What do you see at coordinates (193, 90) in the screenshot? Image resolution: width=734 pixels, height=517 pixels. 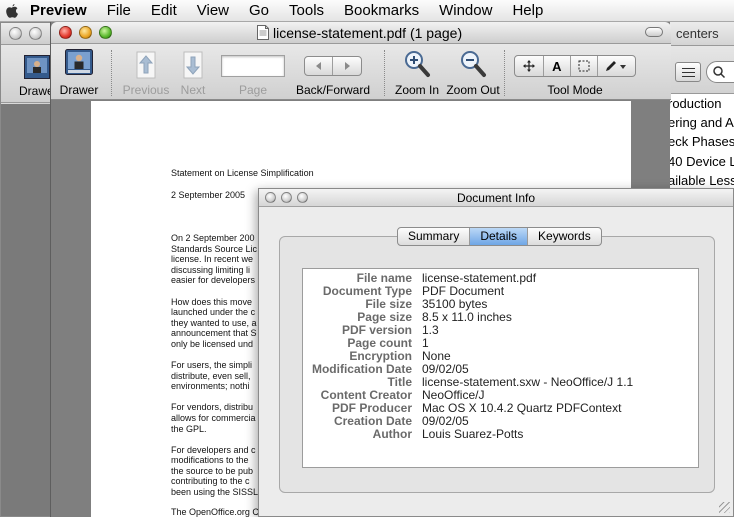 I see `next-label: Next` at bounding box center [193, 90].